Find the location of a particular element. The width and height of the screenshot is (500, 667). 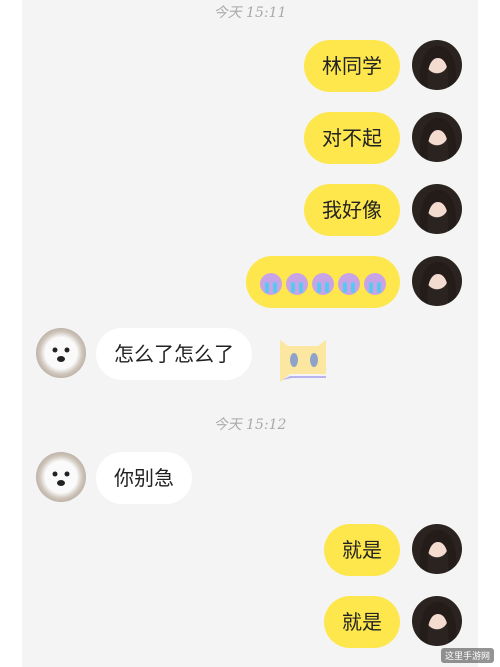

my-message-bubble: 我好像 is located at coordinates (352, 210).